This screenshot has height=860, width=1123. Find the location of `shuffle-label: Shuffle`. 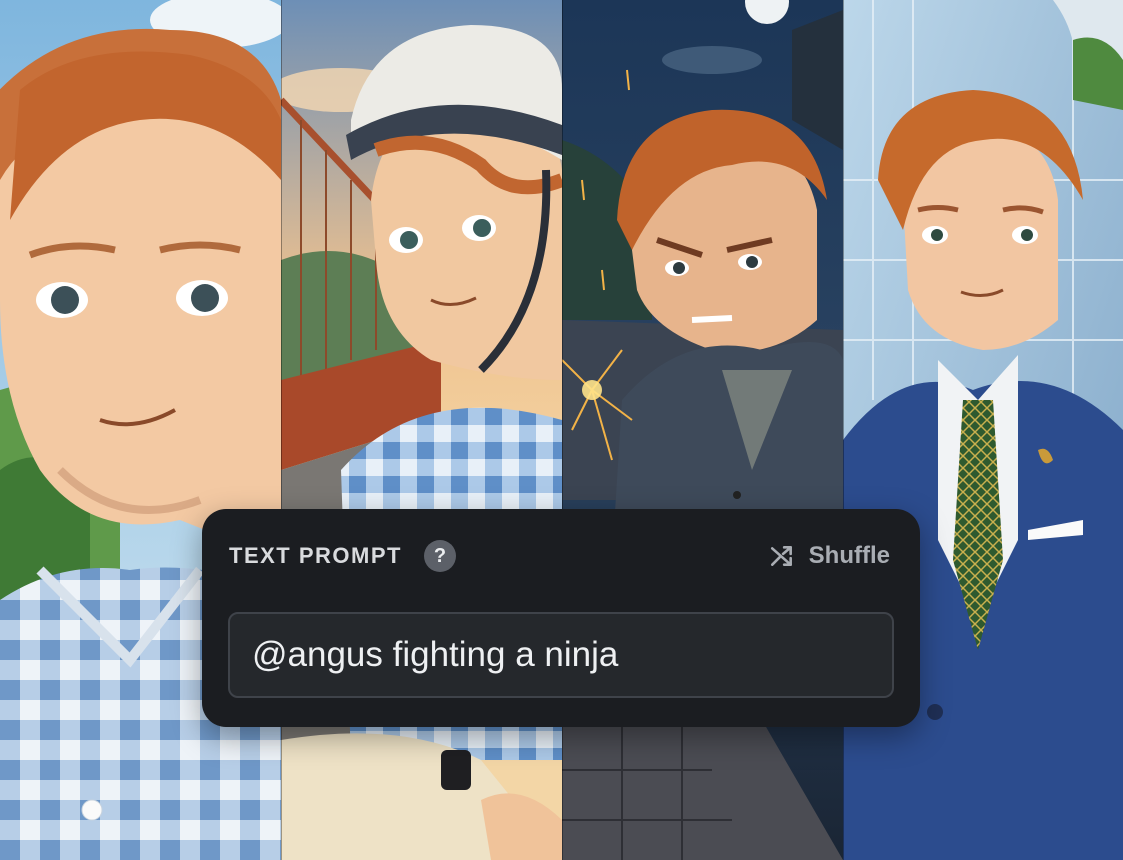

shuffle-label: Shuffle is located at coordinates (849, 555).